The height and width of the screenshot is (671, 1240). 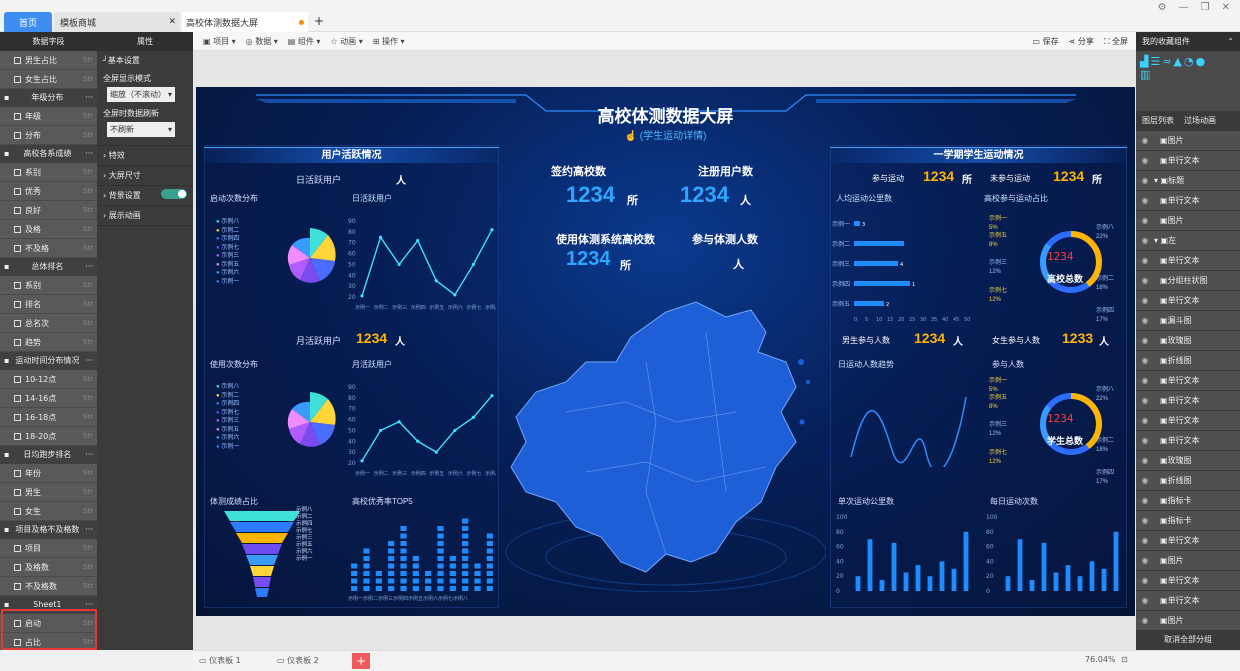 I want to click on field-item: 优秀 Str, so click(x=48, y=191).